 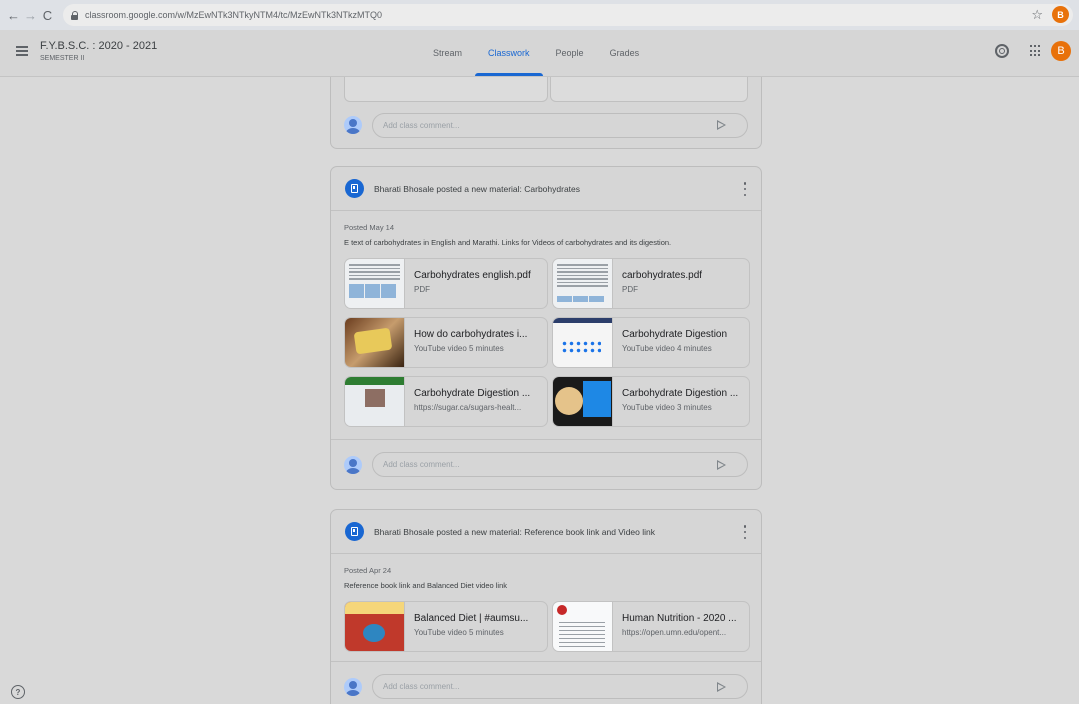 I want to click on class-subtitle: SEMESTER II, so click(x=62, y=58).